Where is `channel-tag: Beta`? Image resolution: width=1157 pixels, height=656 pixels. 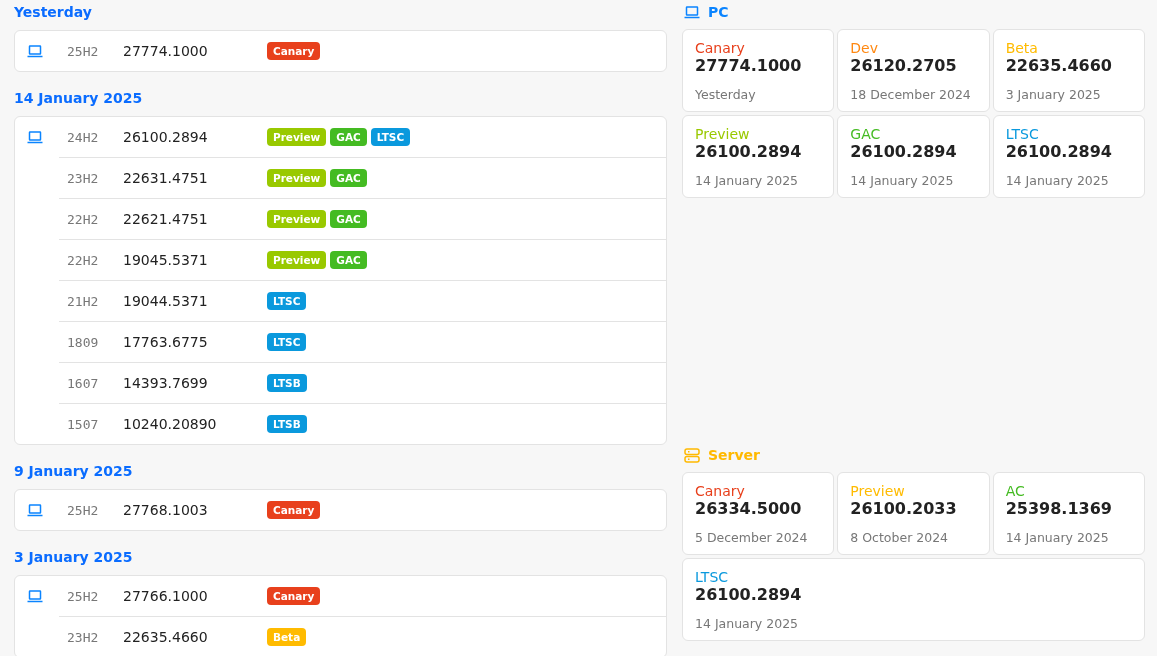 channel-tag: Beta is located at coordinates (287, 637).